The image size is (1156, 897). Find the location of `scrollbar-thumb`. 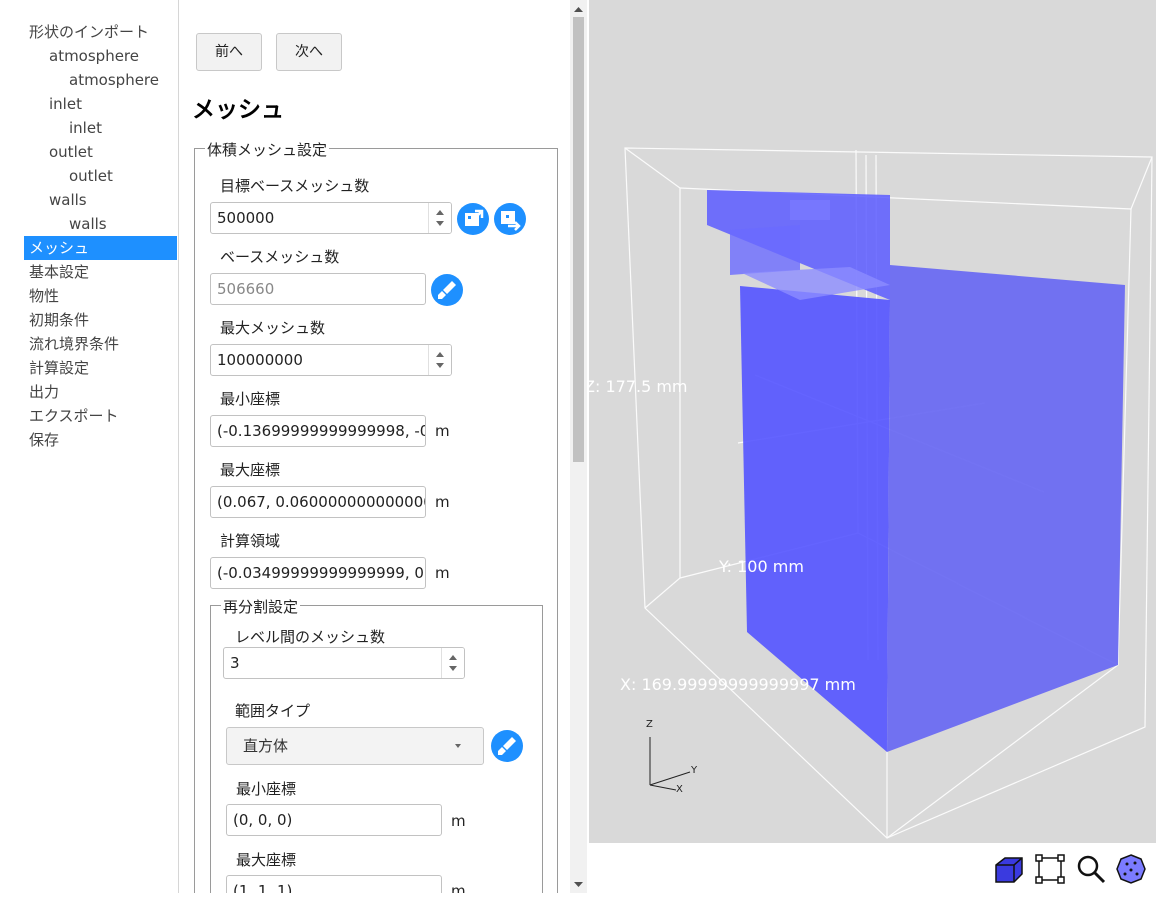

scrollbar-thumb is located at coordinates (578, 239).